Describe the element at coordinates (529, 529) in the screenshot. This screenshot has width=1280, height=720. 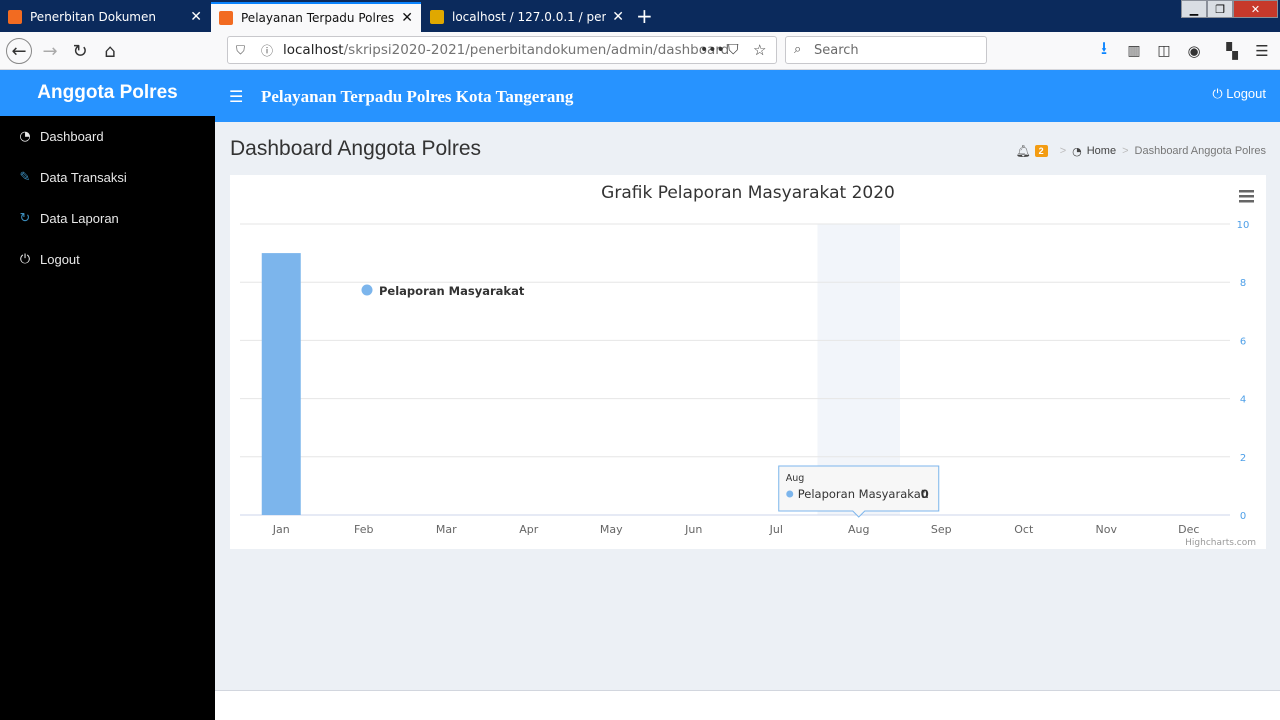
I see `x-tick-label: Apr` at that location.